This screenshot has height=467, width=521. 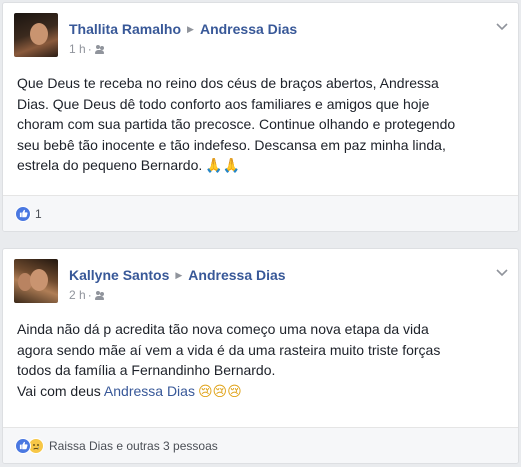 I want to click on post-text-line: todos da família a Fernandinho Bernardo., so click(x=146, y=370).